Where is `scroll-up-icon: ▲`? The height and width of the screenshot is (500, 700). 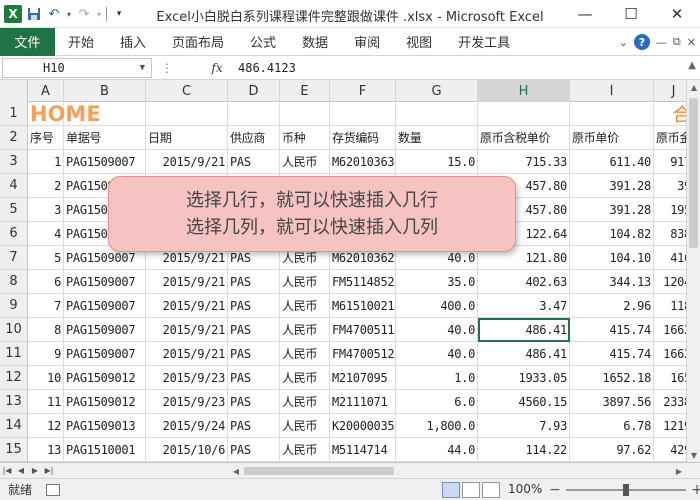 scroll-up-icon: ▲ is located at coordinates (693, 87).